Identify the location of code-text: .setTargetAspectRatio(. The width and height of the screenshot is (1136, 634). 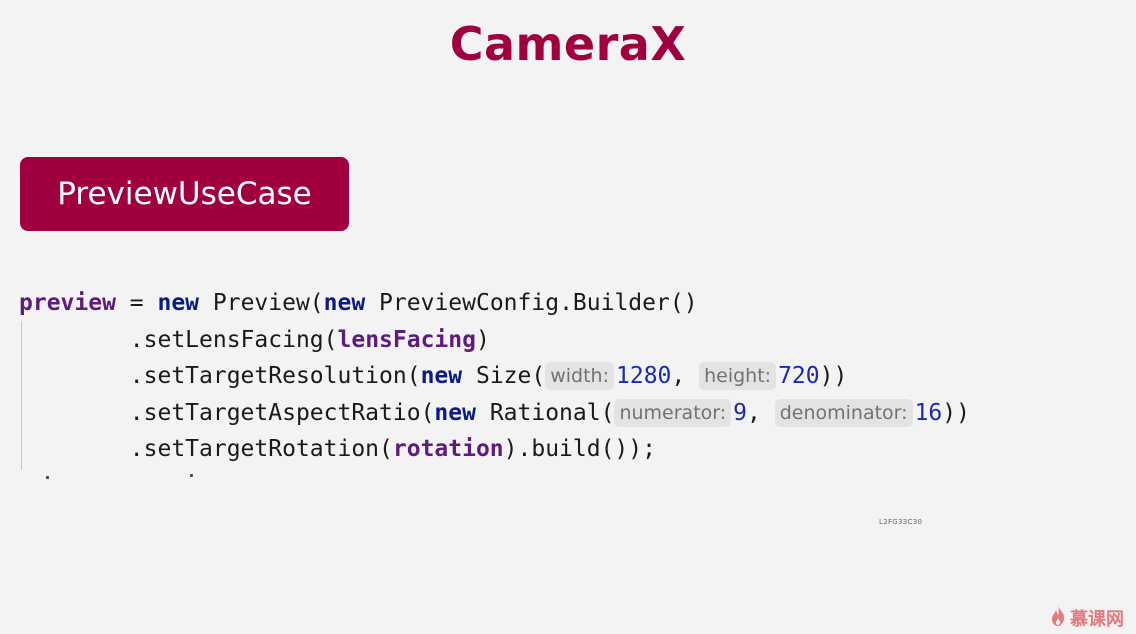
(227, 412).